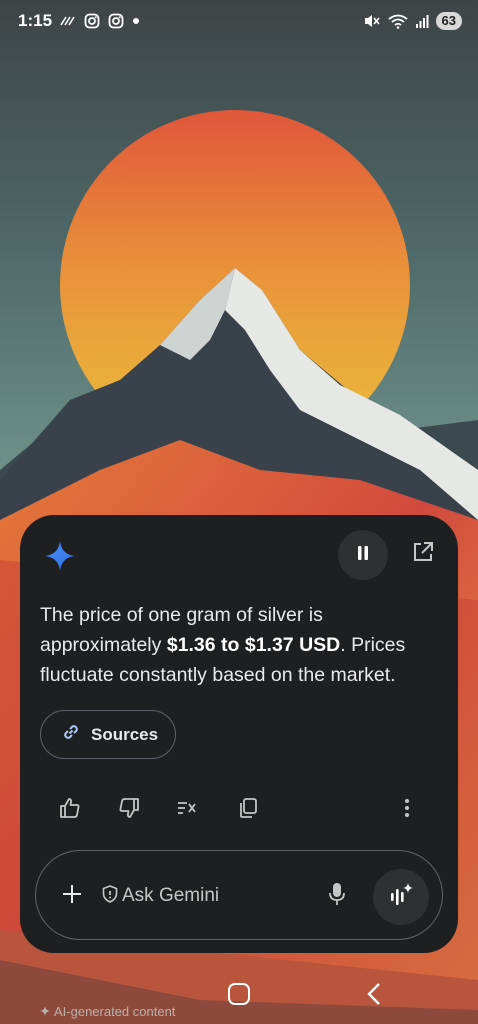 This screenshot has width=478, height=1024. Describe the element at coordinates (45, 1011) in the screenshot. I see `ai-sparkle-icon` at that location.